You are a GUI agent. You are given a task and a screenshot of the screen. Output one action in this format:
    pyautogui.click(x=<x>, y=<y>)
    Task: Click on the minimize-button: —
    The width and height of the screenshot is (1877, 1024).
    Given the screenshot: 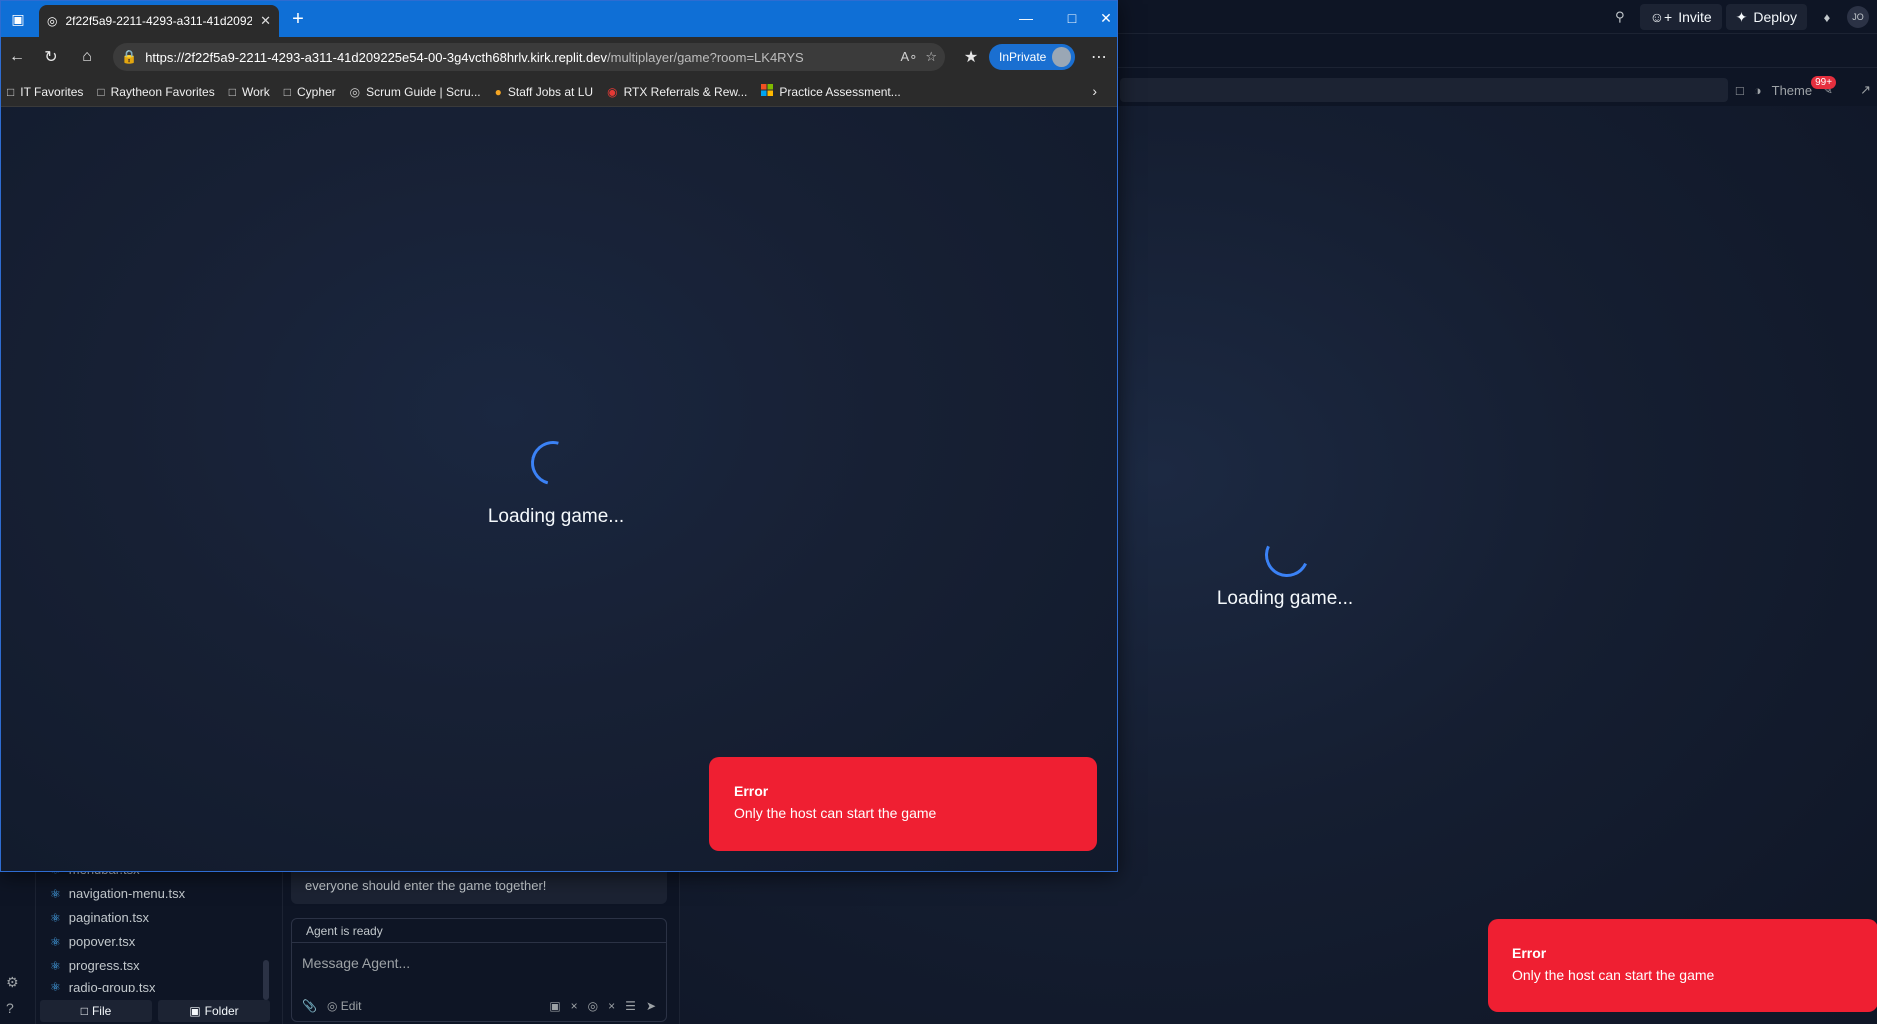 What is the action you would take?
    pyautogui.click(x=1026, y=18)
    